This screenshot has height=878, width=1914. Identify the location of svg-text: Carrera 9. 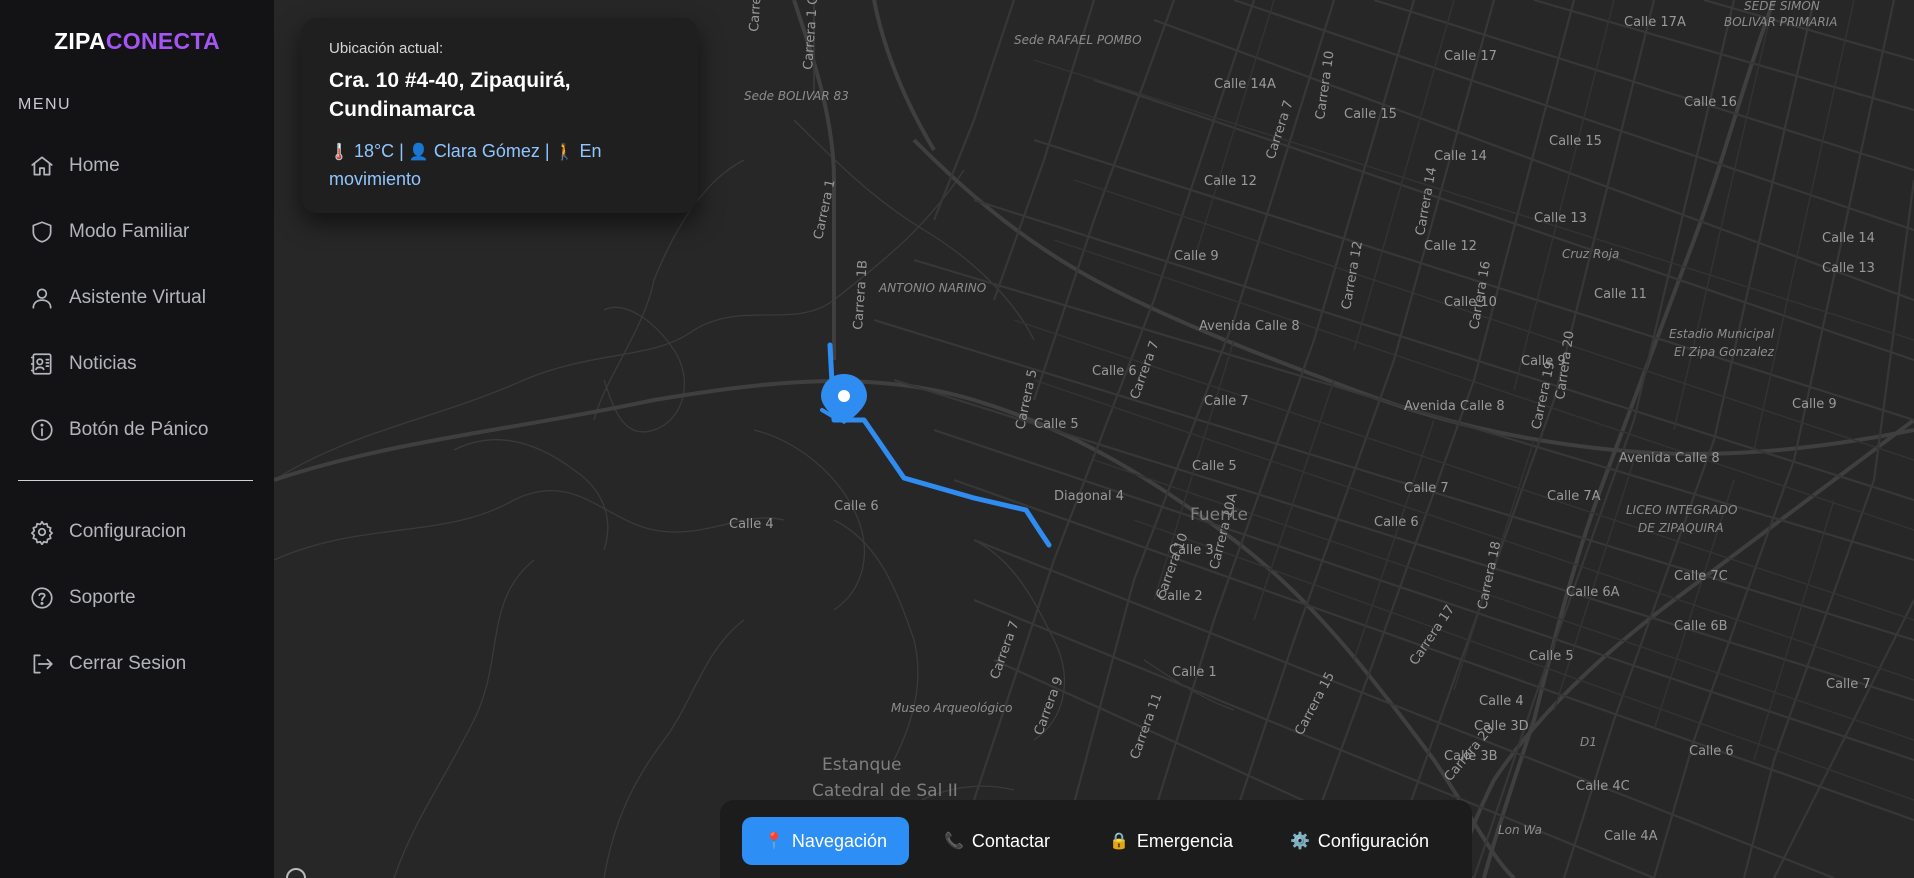
(1049, 706).